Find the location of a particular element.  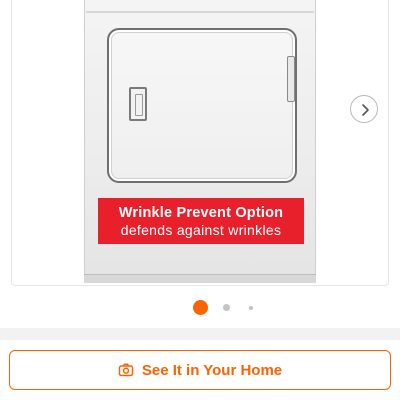

see-it-in-your-home-button: See It in Your Home is located at coordinates (200, 370).